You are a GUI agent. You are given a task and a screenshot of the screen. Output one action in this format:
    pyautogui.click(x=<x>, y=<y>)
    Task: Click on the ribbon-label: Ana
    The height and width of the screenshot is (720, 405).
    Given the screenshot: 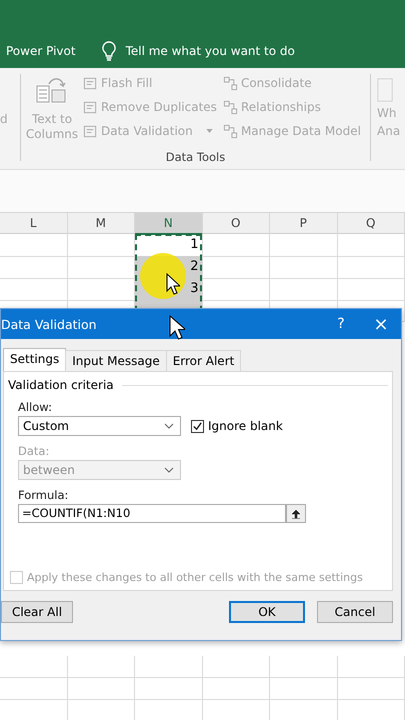 What is the action you would take?
    pyautogui.click(x=388, y=131)
    